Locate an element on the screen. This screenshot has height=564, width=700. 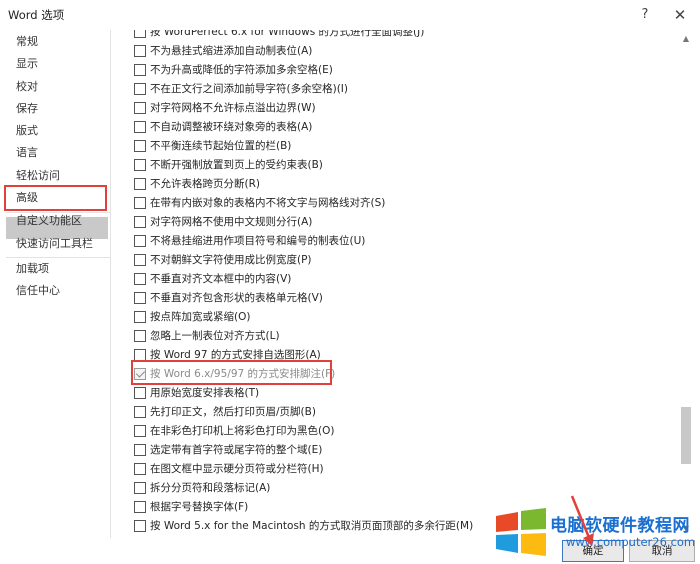
option-label: 不在正文行之间添加前导字符(多余空格)(I) is located at coordinates (249, 89).